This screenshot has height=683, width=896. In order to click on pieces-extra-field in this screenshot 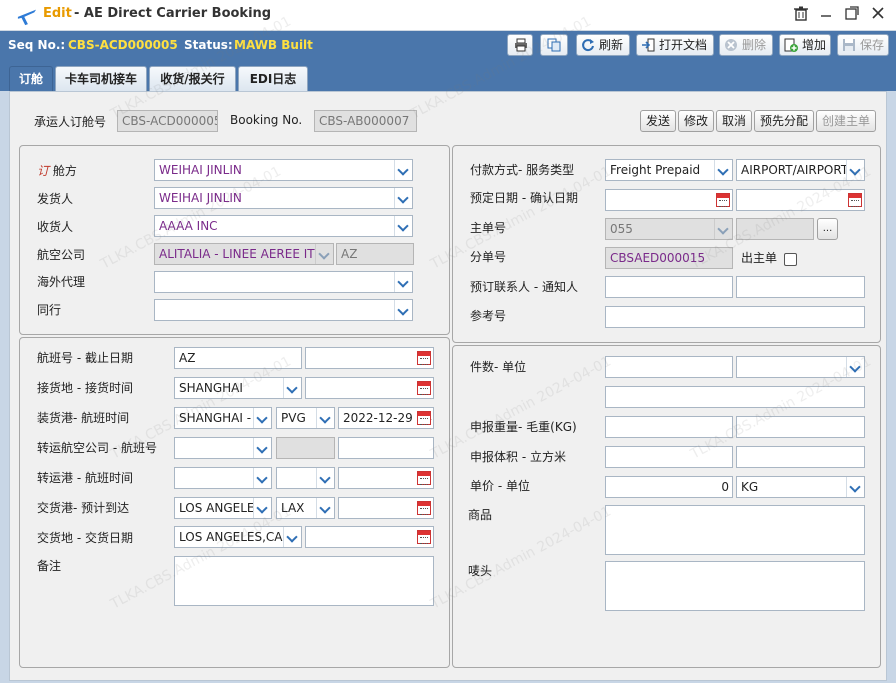, I will do `click(735, 397)`.